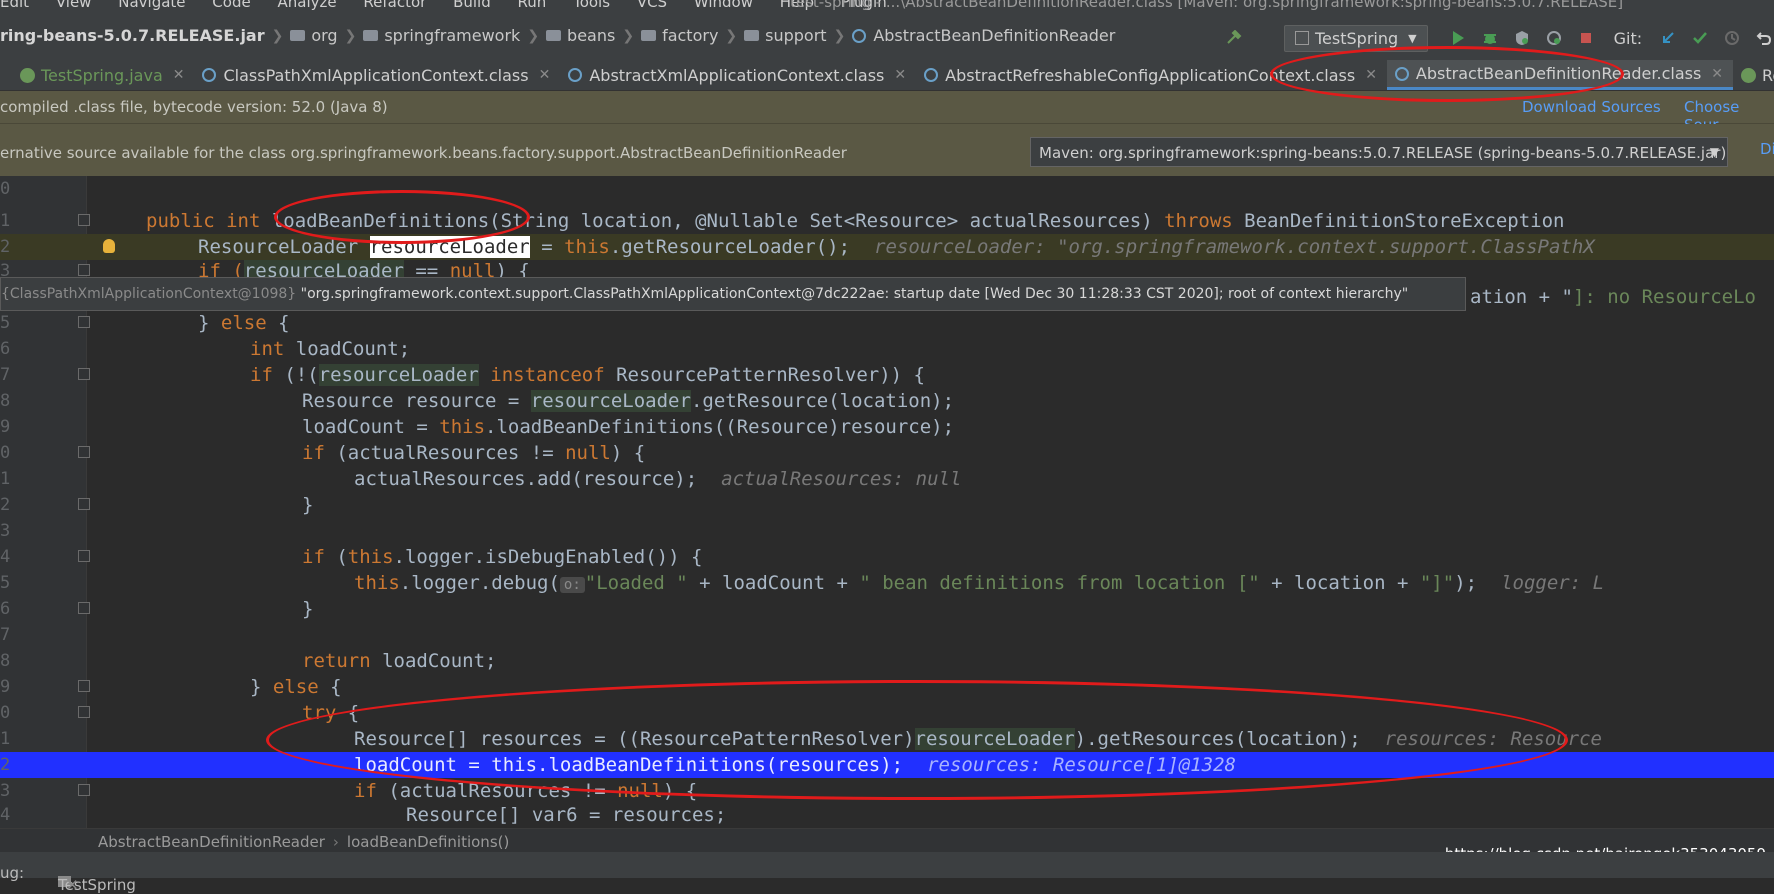 Image resolution: width=1774 pixels, height=894 pixels. I want to click on breadcrumb-method: loadBeanDefinitions(), so click(428, 842).